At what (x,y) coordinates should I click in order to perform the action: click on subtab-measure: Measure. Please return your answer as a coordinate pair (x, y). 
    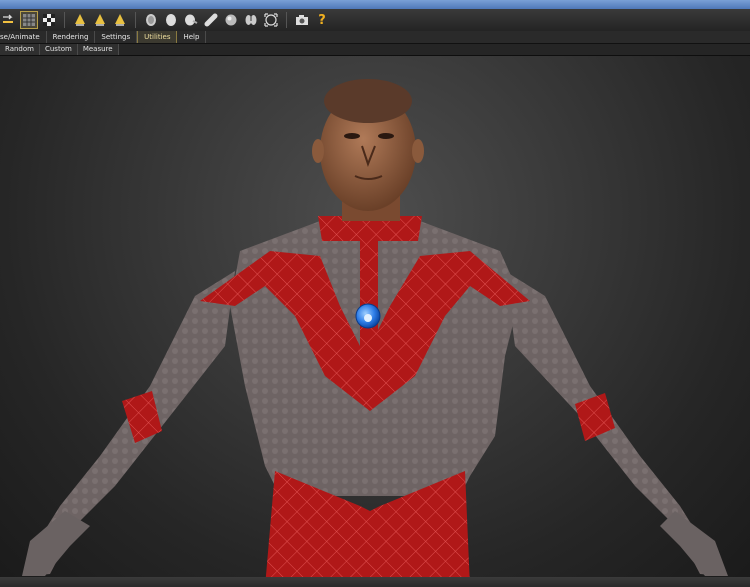
    Looking at the image, I should click on (98, 49).